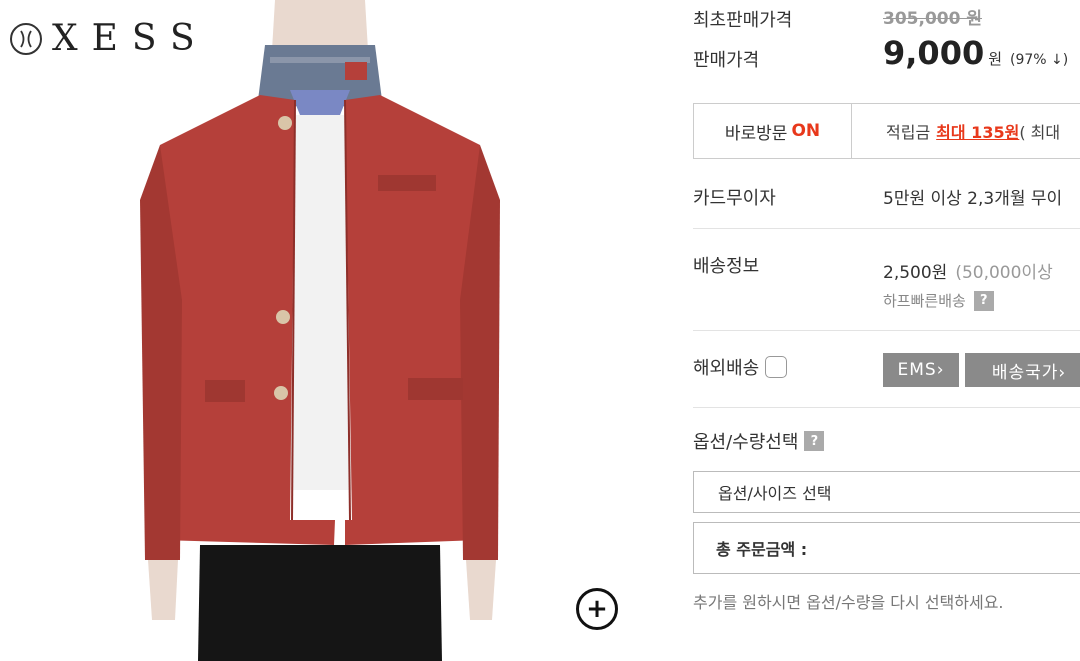 The width and height of the screenshot is (1080, 661). I want to click on card-value: 5만원 이상 2,3개월 무이, so click(973, 199).